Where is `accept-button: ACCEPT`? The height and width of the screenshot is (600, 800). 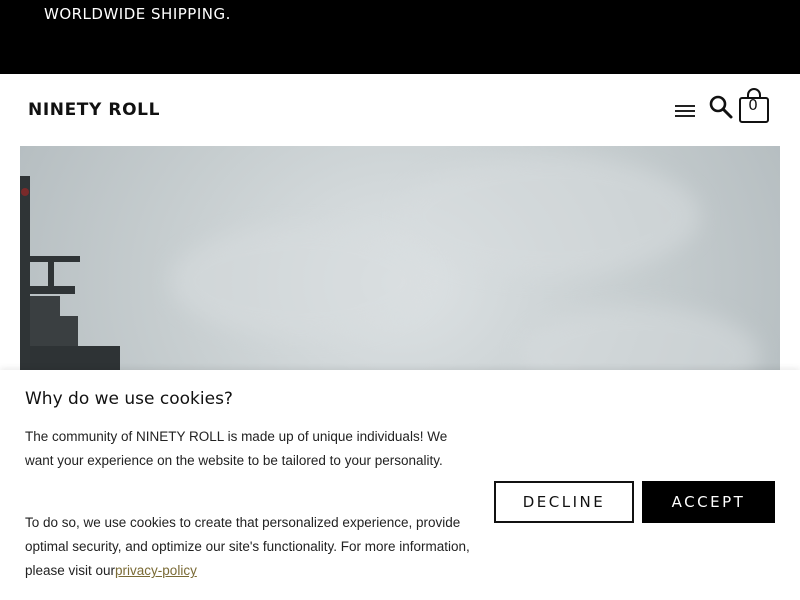 accept-button: ACCEPT is located at coordinates (708, 502).